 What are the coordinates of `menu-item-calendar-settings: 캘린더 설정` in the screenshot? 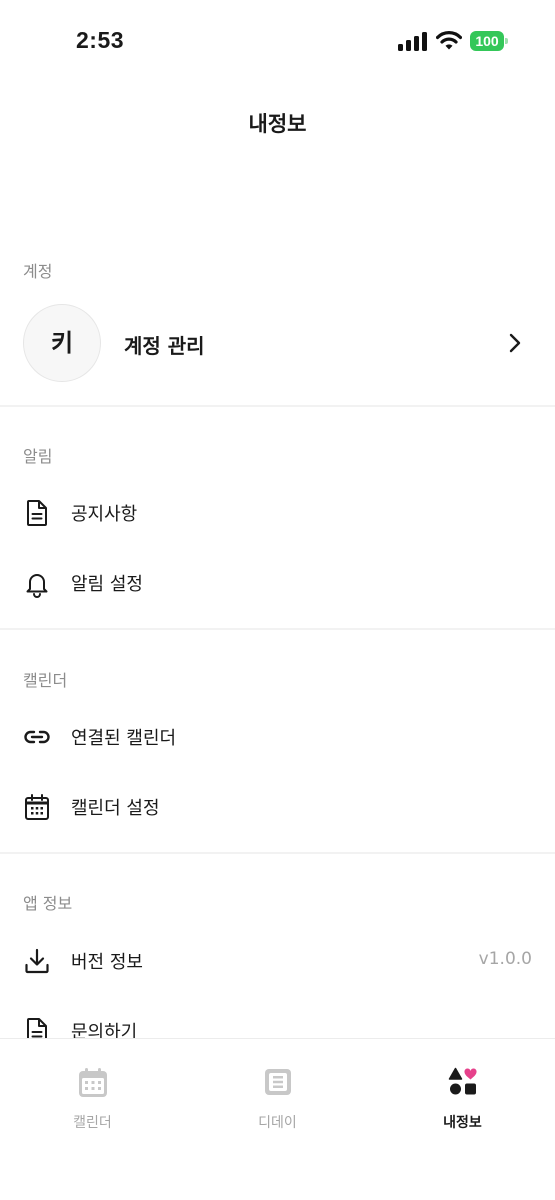 It's located at (277, 806).